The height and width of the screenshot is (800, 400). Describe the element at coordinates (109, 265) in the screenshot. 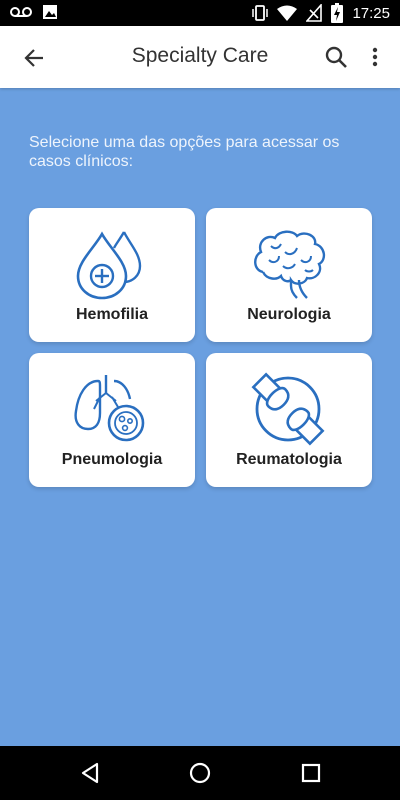

I see `blood-drops-icon` at that location.